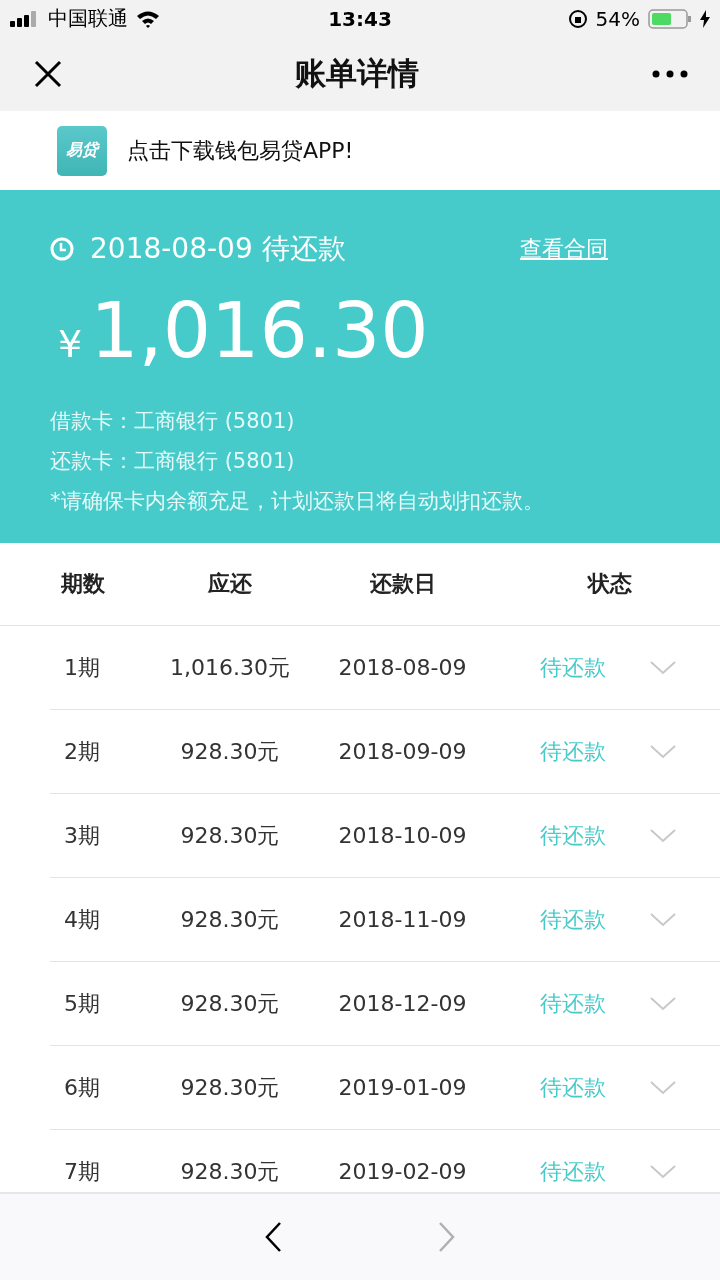  What do you see at coordinates (240, 150) in the screenshot?
I see `download-prompt: 点击下载钱包易贷APP!` at bounding box center [240, 150].